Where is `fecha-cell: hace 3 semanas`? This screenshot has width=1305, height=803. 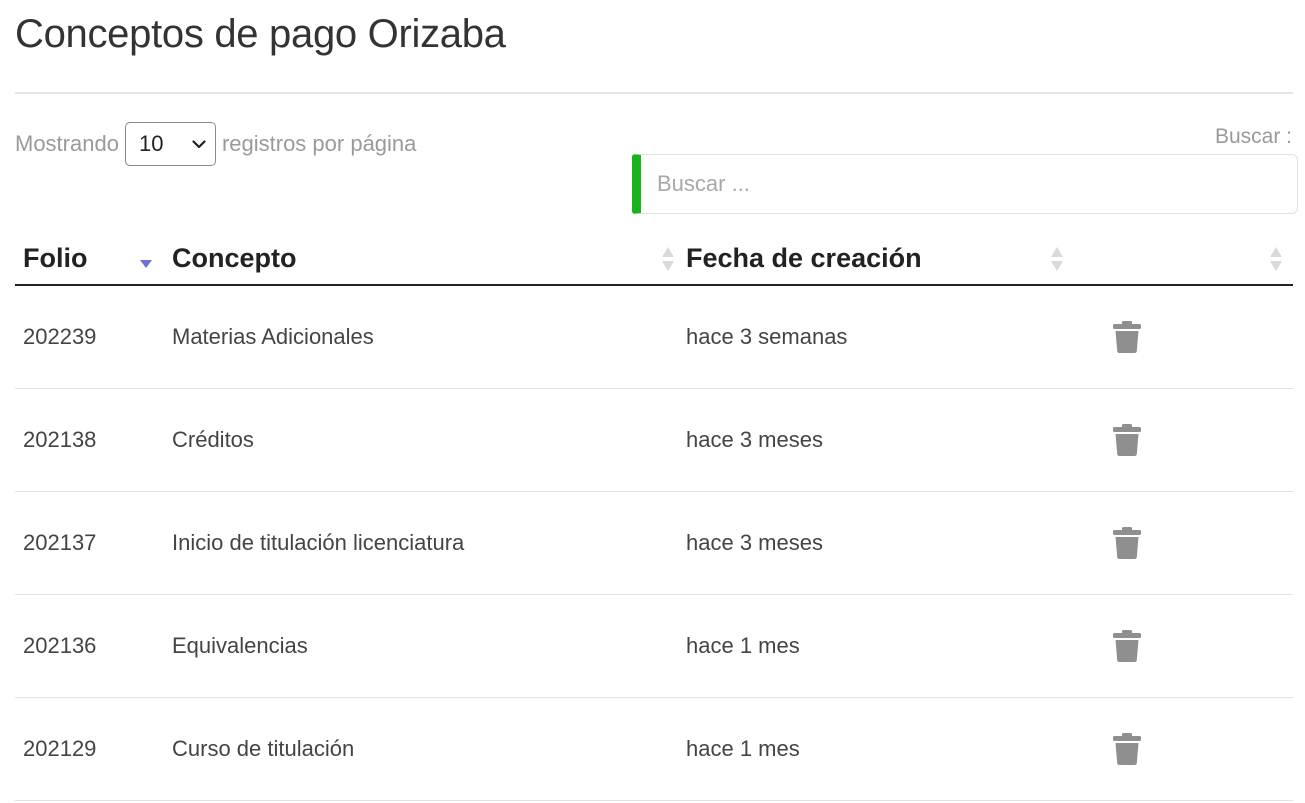 fecha-cell: hace 3 semanas is located at coordinates (871, 337).